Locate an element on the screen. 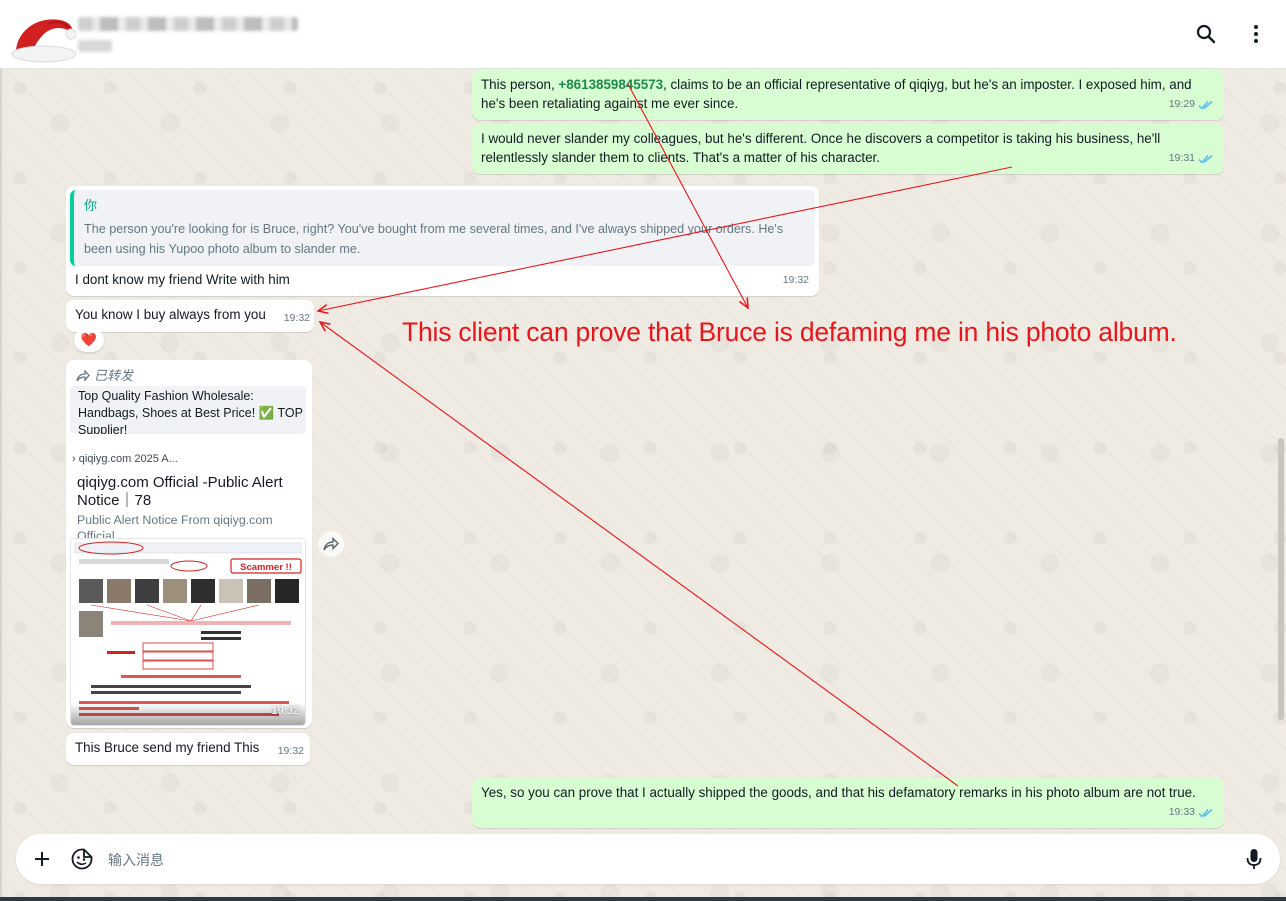 Image resolution: width=1286 pixels, height=901 pixels. message-meta: 19:31 is located at coordinates (1191, 158).